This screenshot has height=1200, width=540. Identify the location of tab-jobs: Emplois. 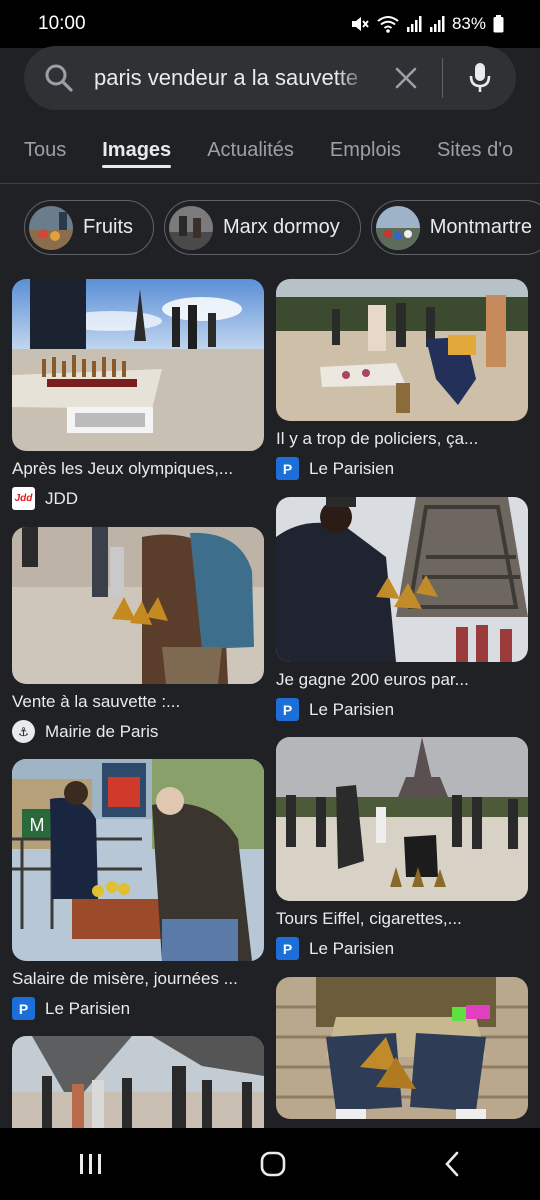
(365, 150).